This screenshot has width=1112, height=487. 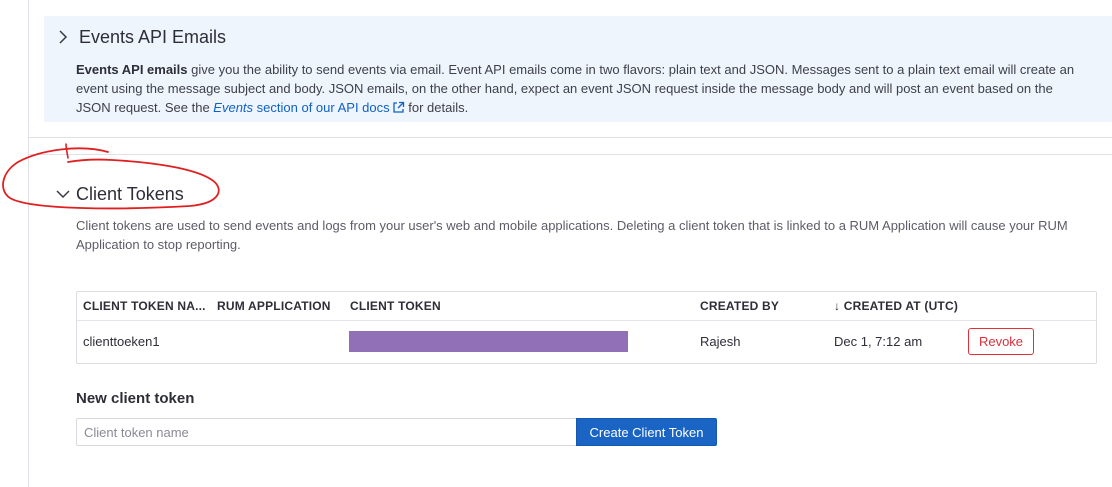 What do you see at coordinates (326, 432) in the screenshot?
I see `client-token-name-input` at bounding box center [326, 432].